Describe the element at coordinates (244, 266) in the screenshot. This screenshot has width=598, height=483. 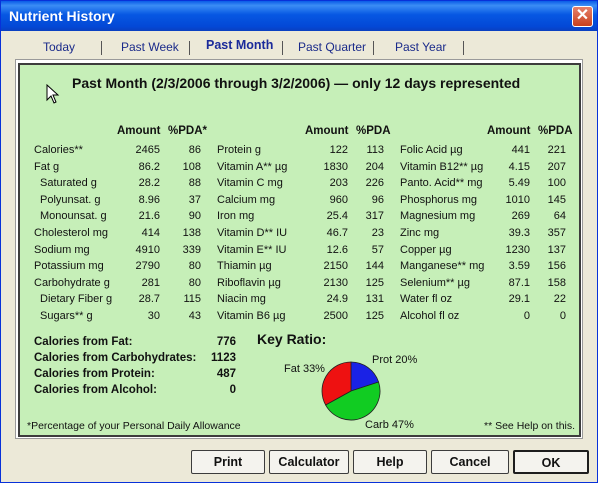
I see `col2-nutrient-label: Thiamin µg` at that location.